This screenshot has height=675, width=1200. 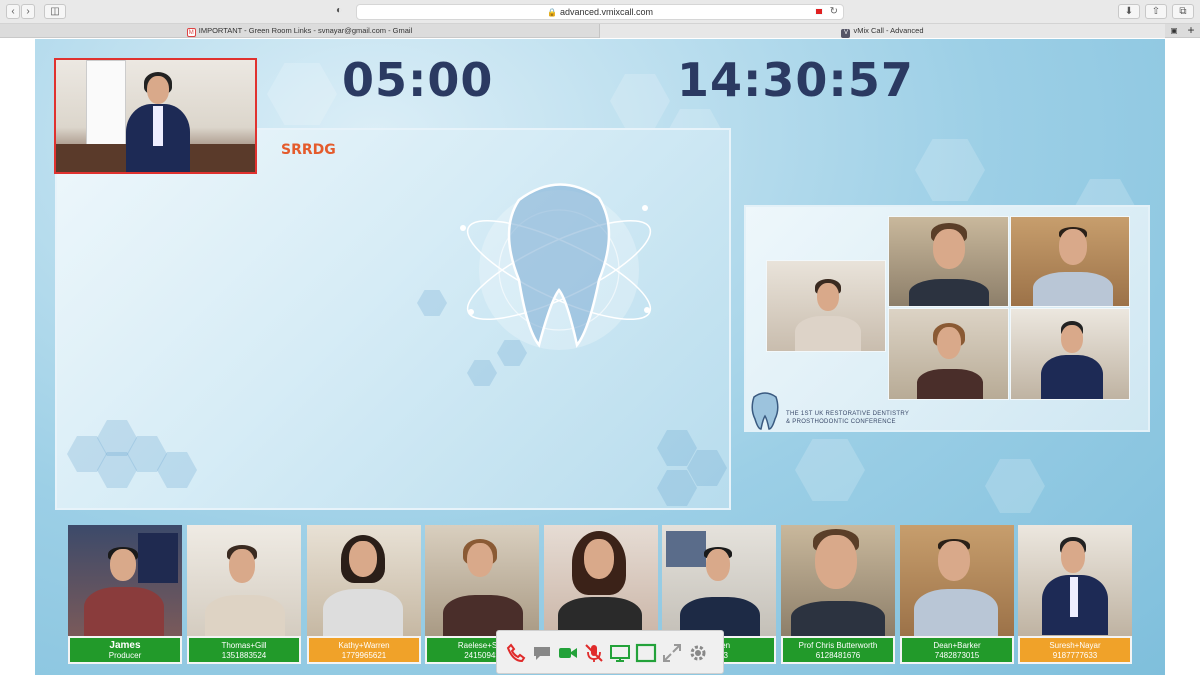 I want to click on download-button: ⬇, so click(x=1129, y=11).